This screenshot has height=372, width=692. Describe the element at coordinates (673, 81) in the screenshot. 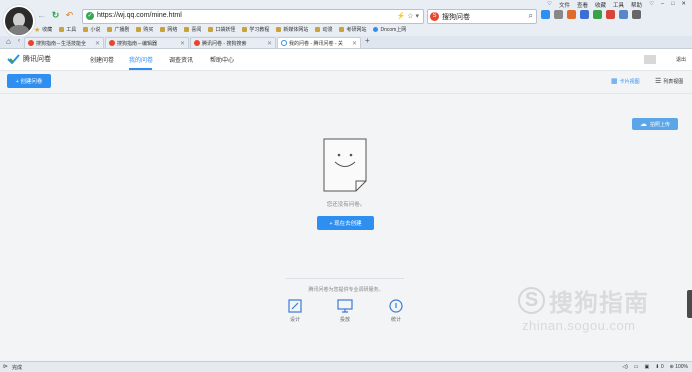

I see `list-view-label: 列表视图` at that location.